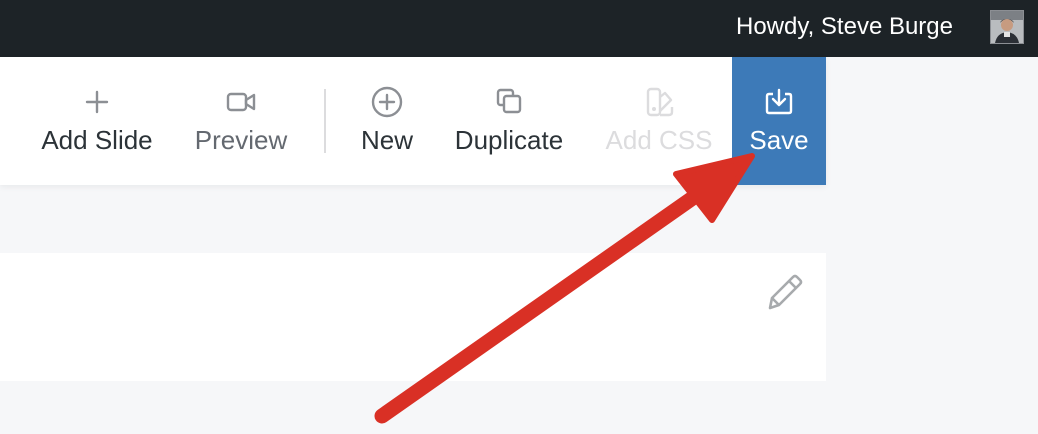 This screenshot has height=434, width=1038. What do you see at coordinates (779, 102) in the screenshot?
I see `save-download-icon` at bounding box center [779, 102].